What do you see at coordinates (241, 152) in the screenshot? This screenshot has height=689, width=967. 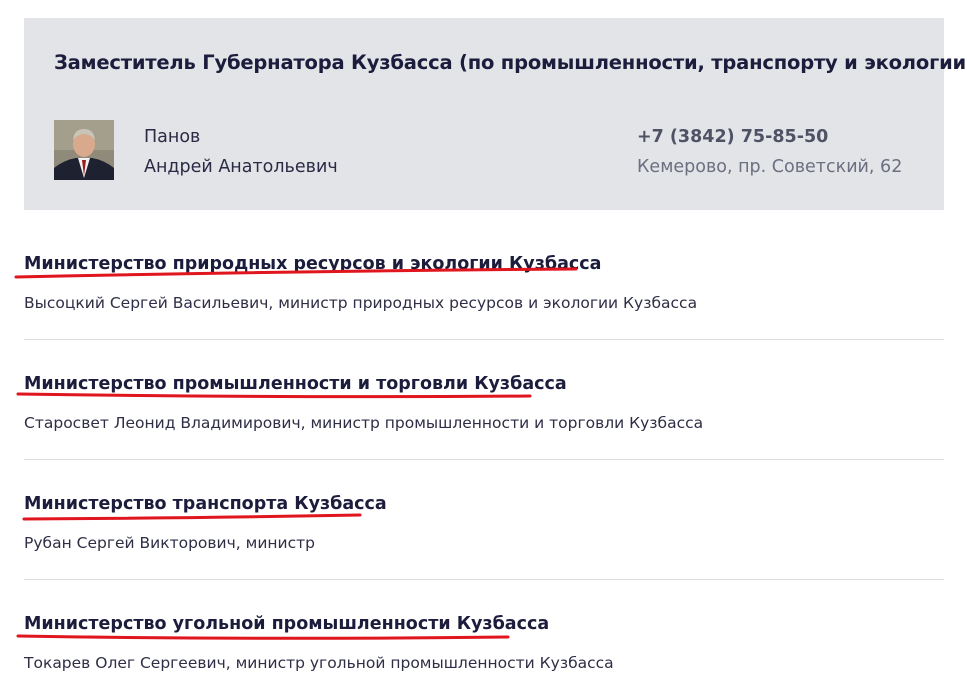 I see `deputy-name: Панов Андрей Анатольевич` at bounding box center [241, 152].